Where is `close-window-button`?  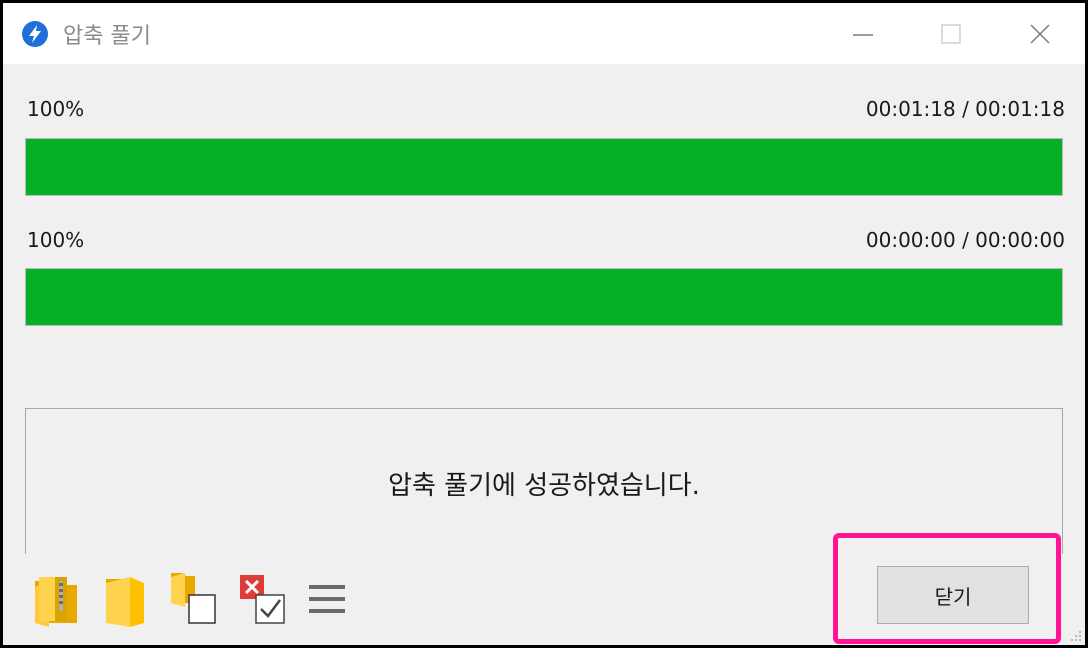
close-window-button is located at coordinates (1040, 33).